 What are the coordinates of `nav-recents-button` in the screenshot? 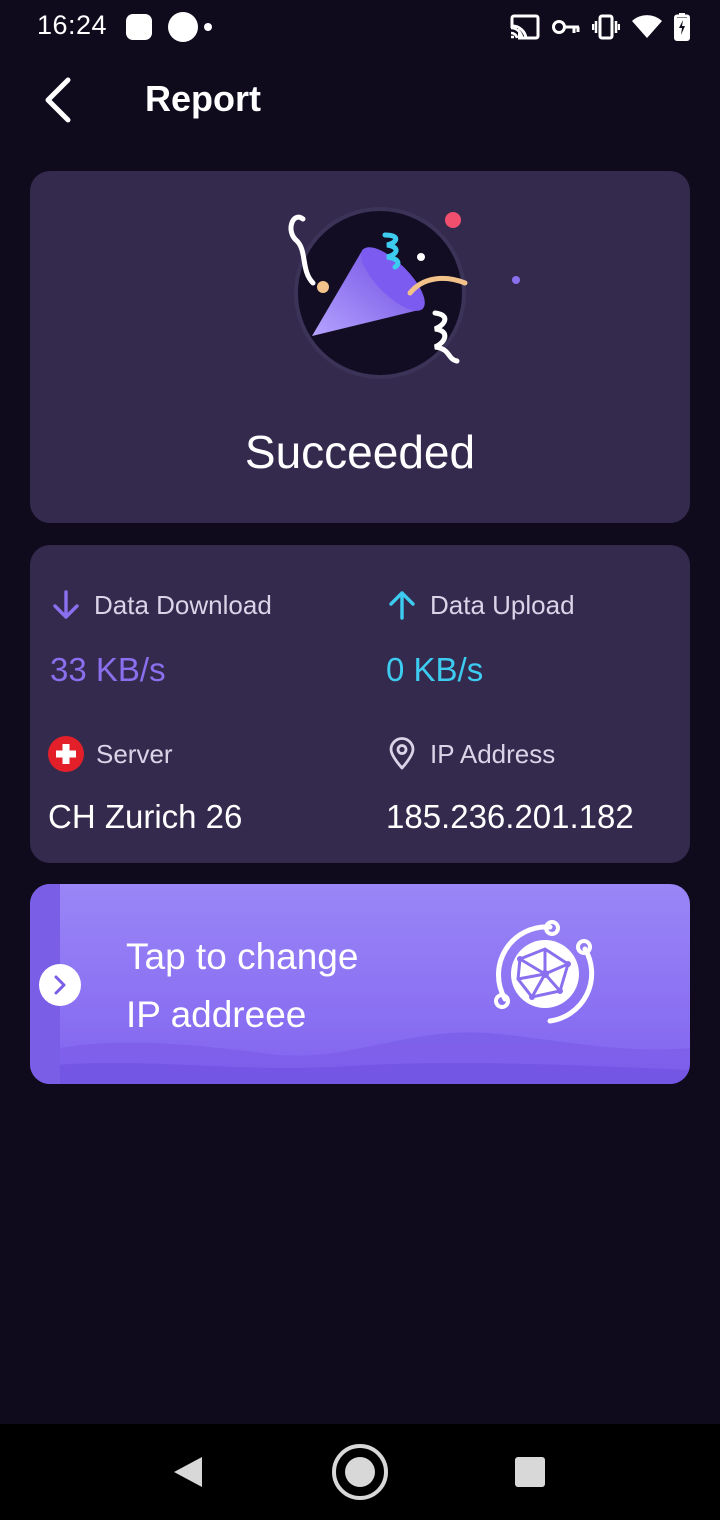 It's located at (530, 1472).